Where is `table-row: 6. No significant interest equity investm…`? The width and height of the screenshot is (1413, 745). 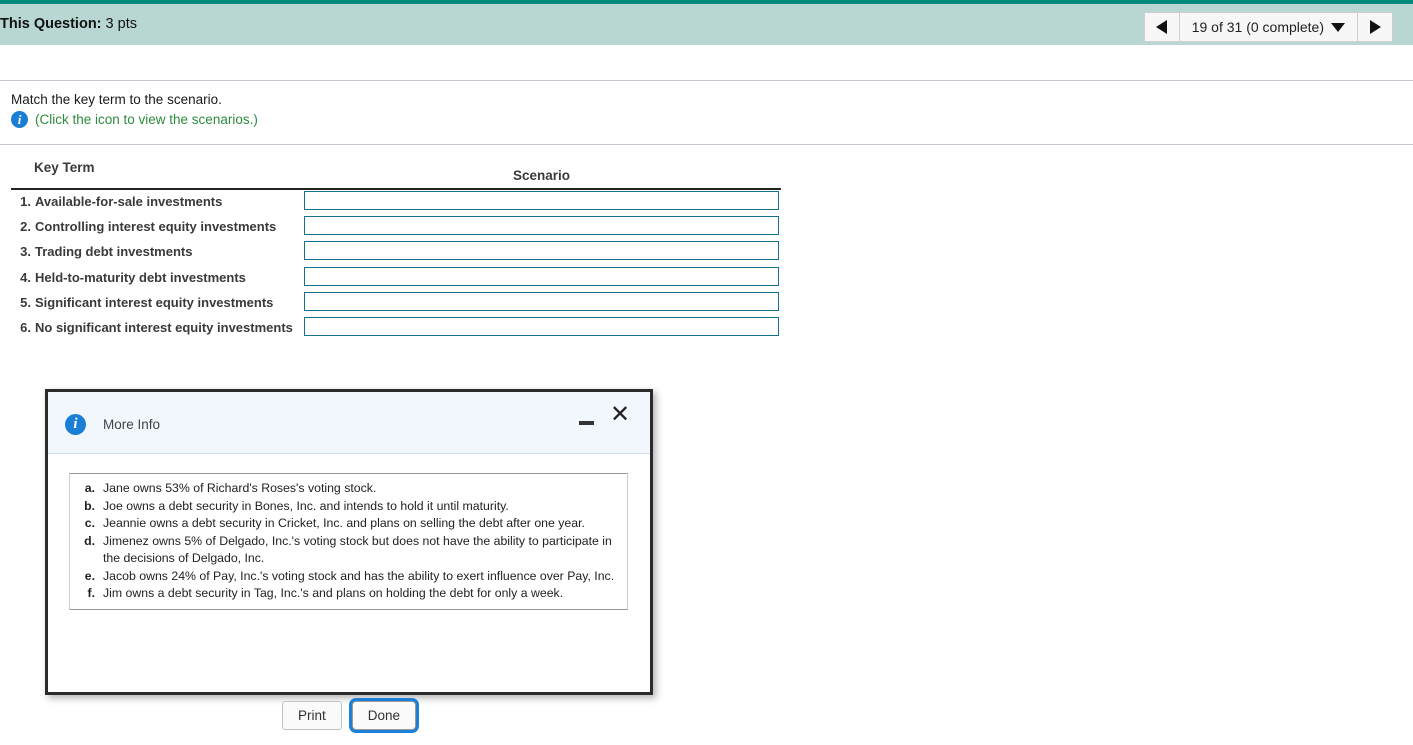
table-row: 6. No significant interest equity investm… is located at coordinates (400, 329).